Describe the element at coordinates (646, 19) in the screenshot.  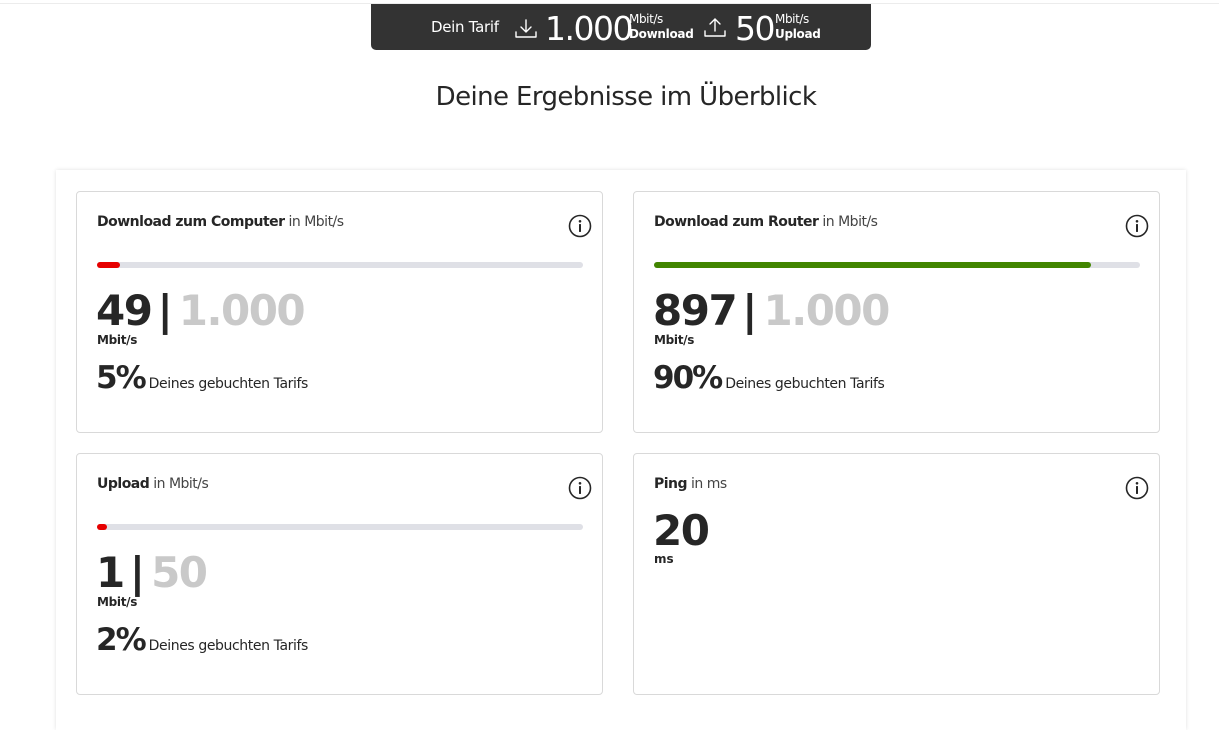
I see `tariff-download-unit: Mbit/s` at that location.